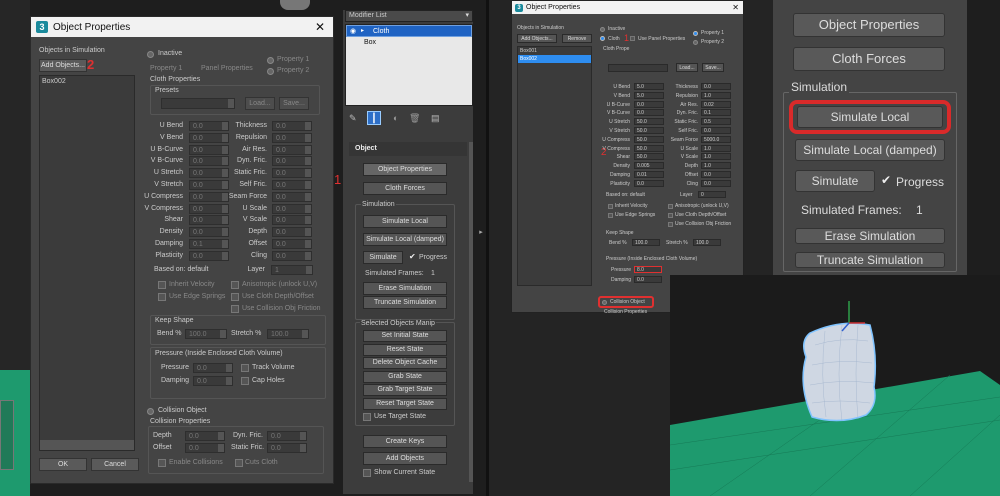 This screenshot has height=496, width=1000. What do you see at coordinates (353, 31) in the screenshot?
I see `eye-icon: ◉` at bounding box center [353, 31].